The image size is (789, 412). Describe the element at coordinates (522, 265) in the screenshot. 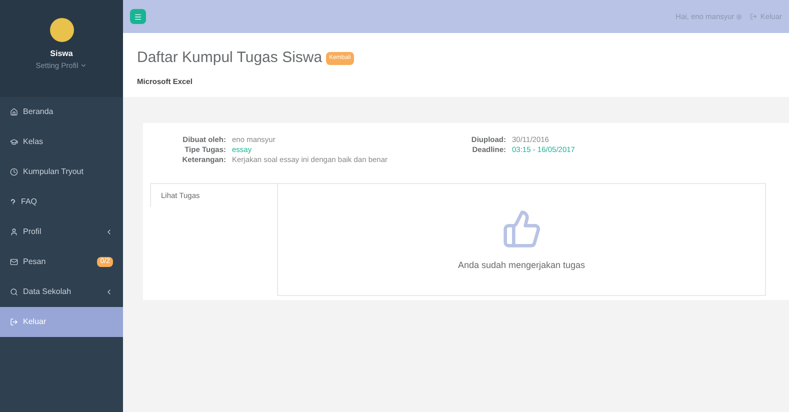

I see `result-message: Anda sudah mengerjakan tugas` at that location.